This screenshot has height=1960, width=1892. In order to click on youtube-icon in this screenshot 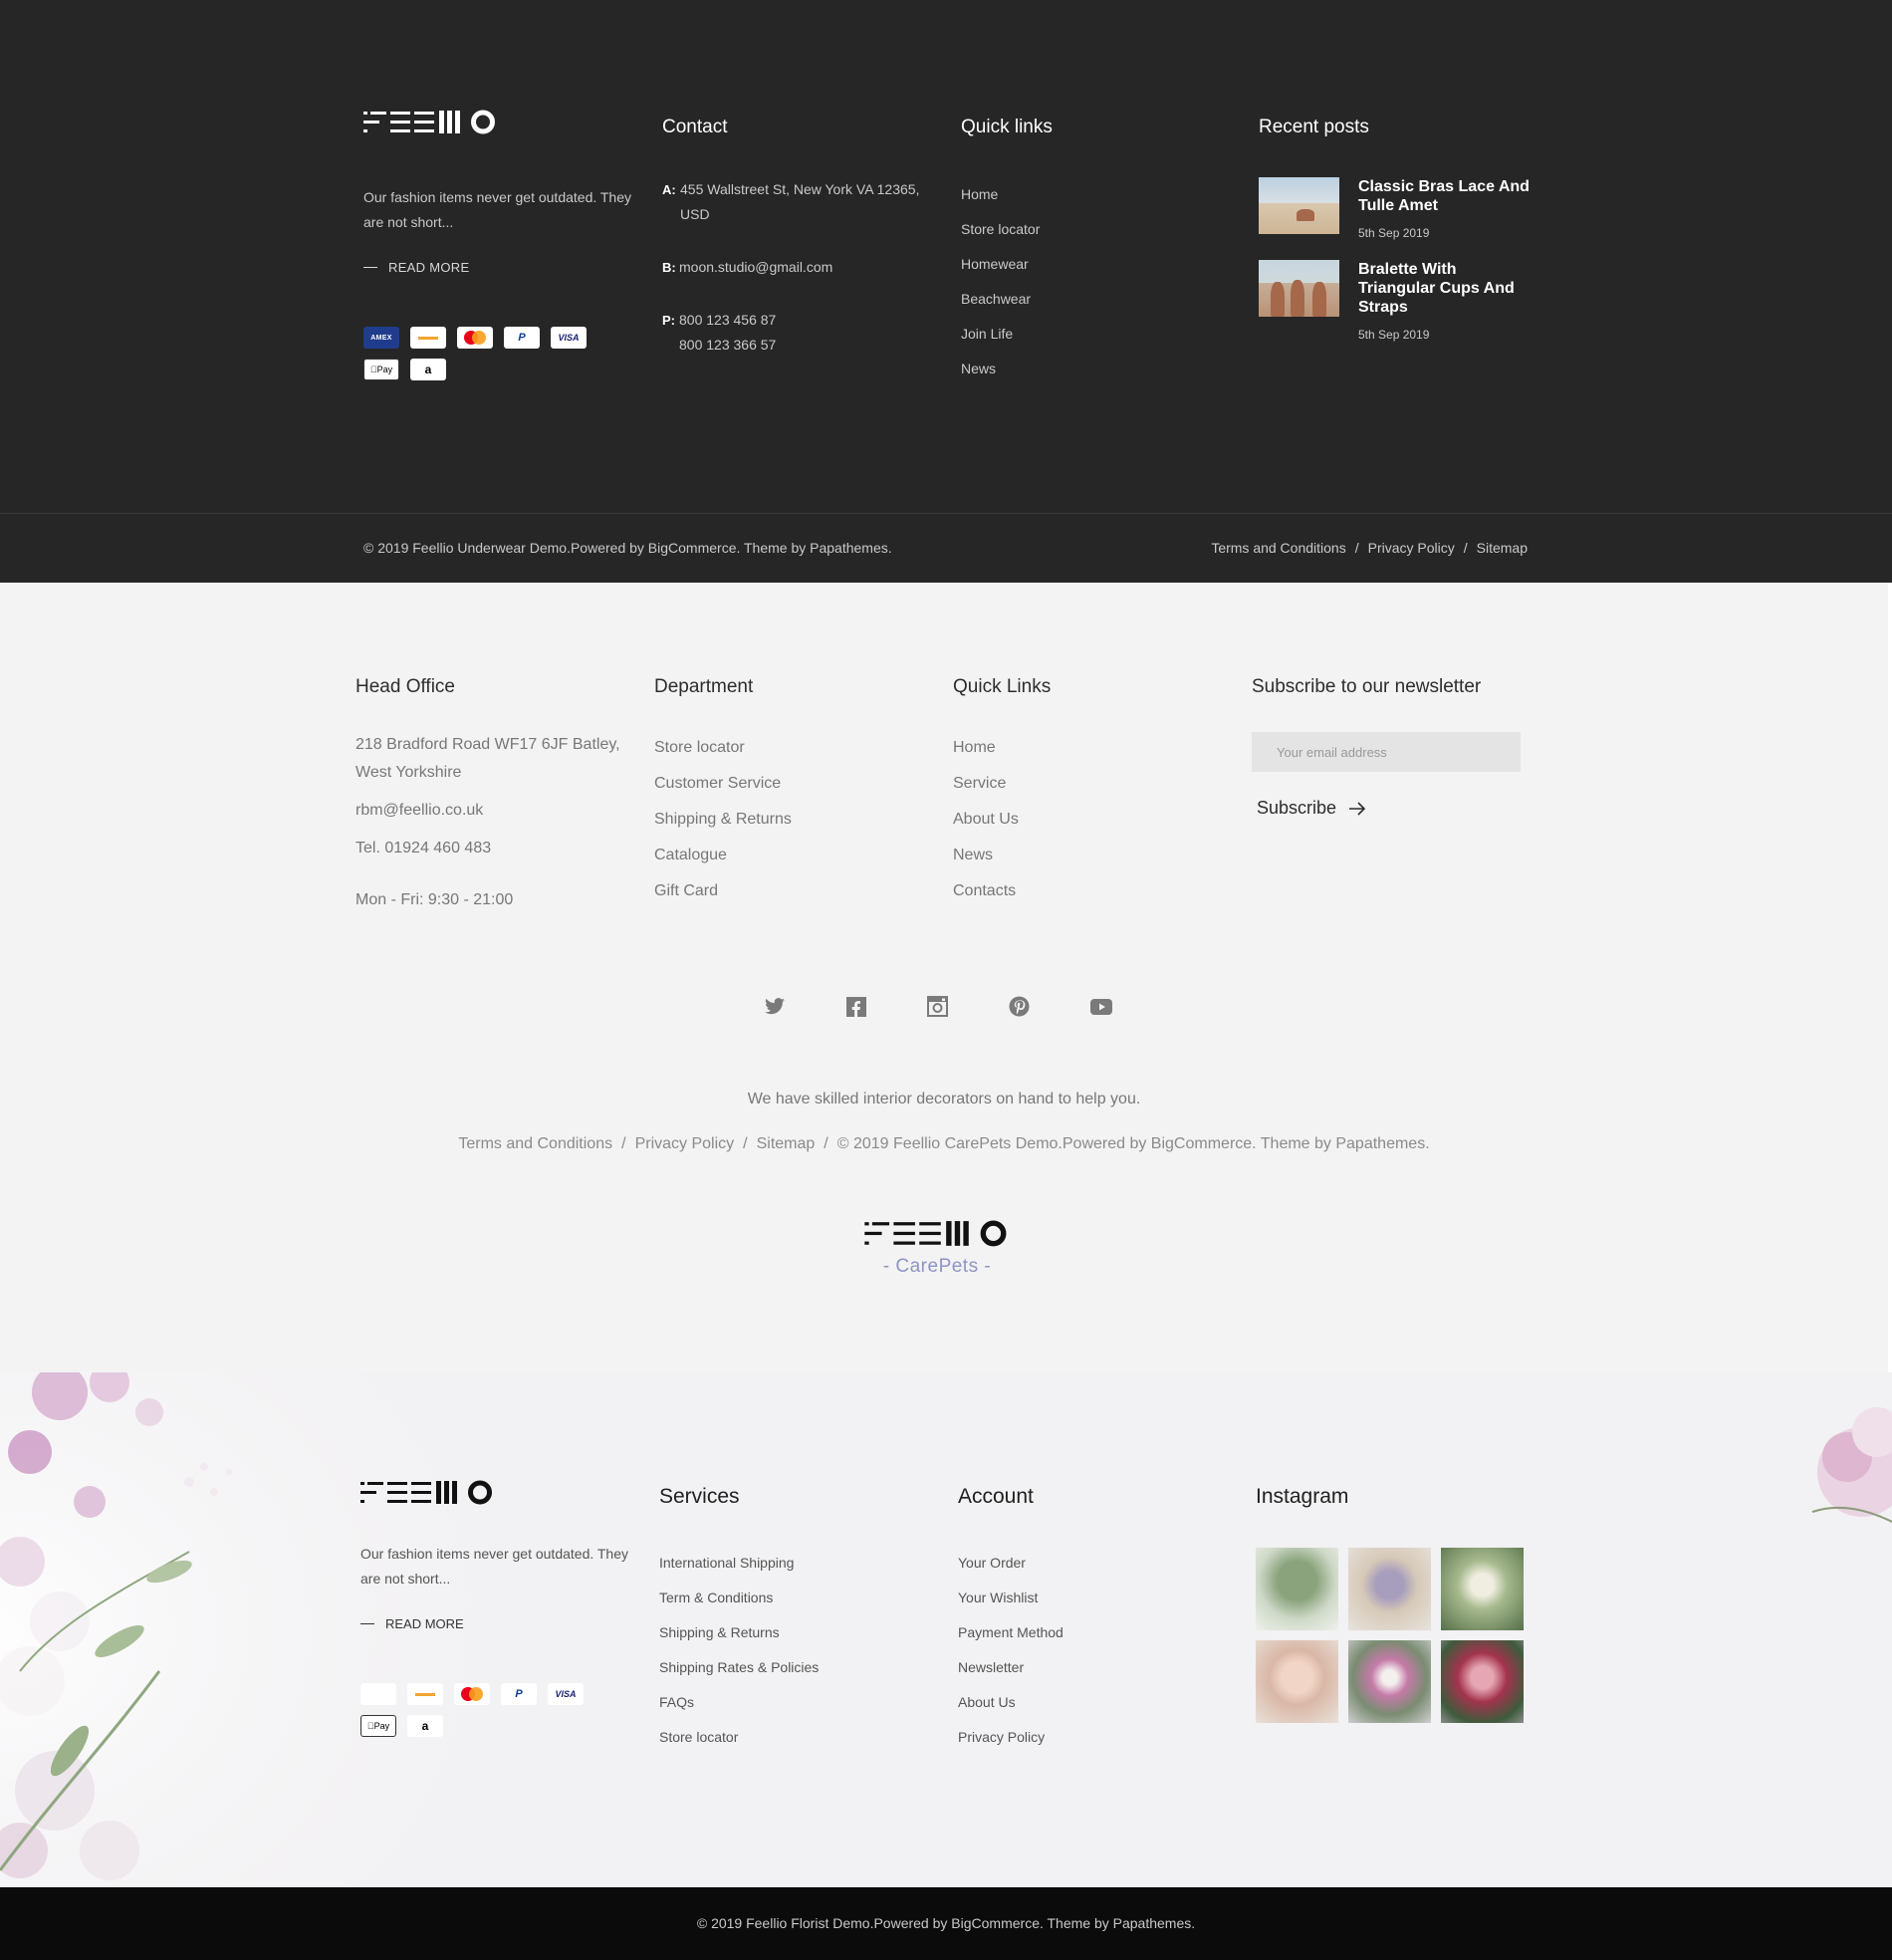, I will do `click(1101, 1007)`.